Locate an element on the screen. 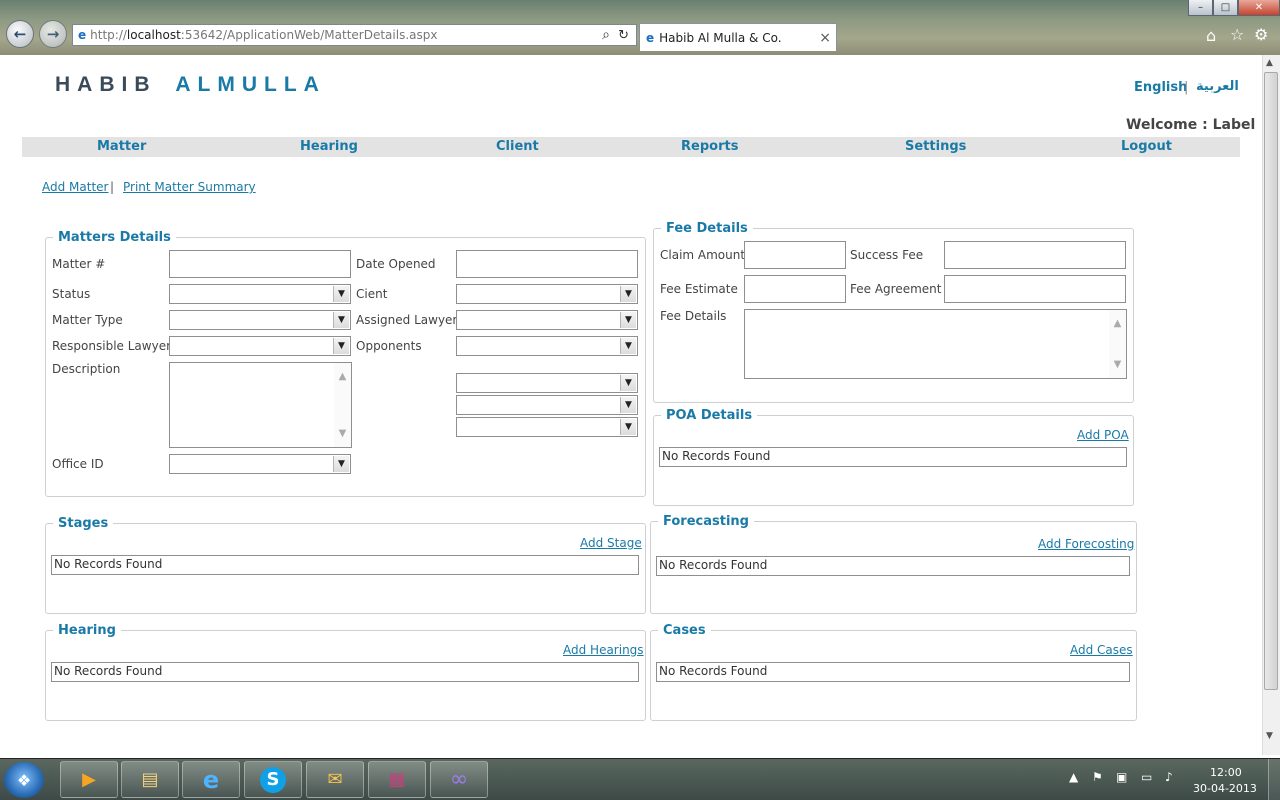 Image resolution: width=1280 pixels, height=800 pixels. welcome-text: Welcome : Label is located at coordinates (1191, 125).